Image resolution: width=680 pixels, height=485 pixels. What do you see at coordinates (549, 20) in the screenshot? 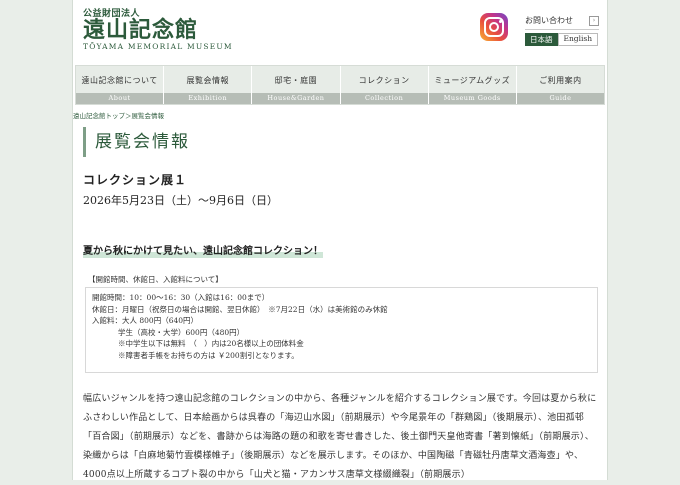
I see `contact-label: お問い合わせ` at bounding box center [549, 20].